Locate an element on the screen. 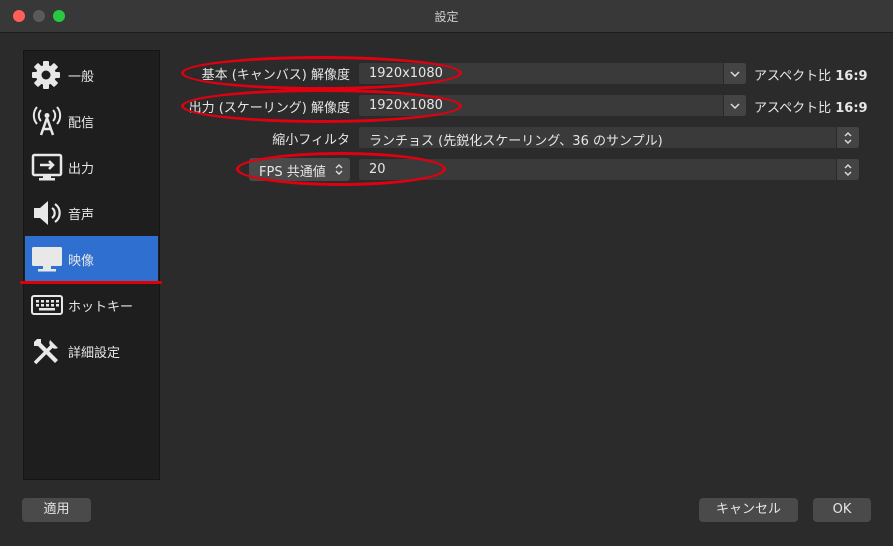  speaker-icon is located at coordinates (47, 213).